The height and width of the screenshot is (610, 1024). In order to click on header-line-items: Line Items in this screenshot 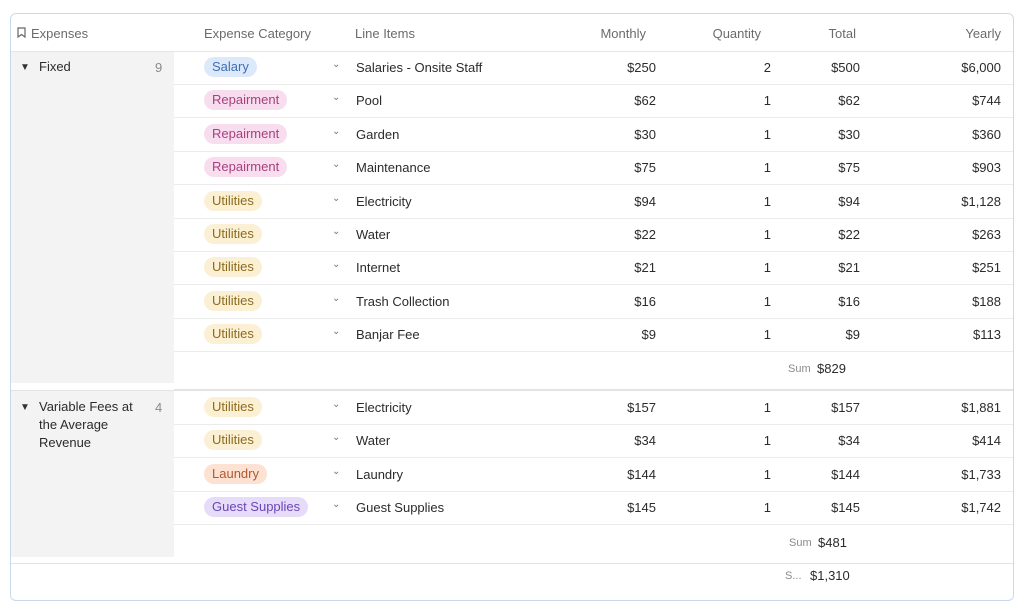, I will do `click(385, 33)`.